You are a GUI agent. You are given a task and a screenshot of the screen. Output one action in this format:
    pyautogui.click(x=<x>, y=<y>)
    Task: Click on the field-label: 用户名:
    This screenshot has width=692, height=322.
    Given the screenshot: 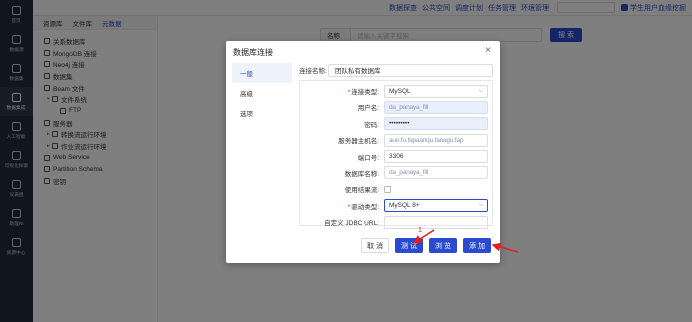 What is the action you would take?
    pyautogui.click(x=368, y=109)
    